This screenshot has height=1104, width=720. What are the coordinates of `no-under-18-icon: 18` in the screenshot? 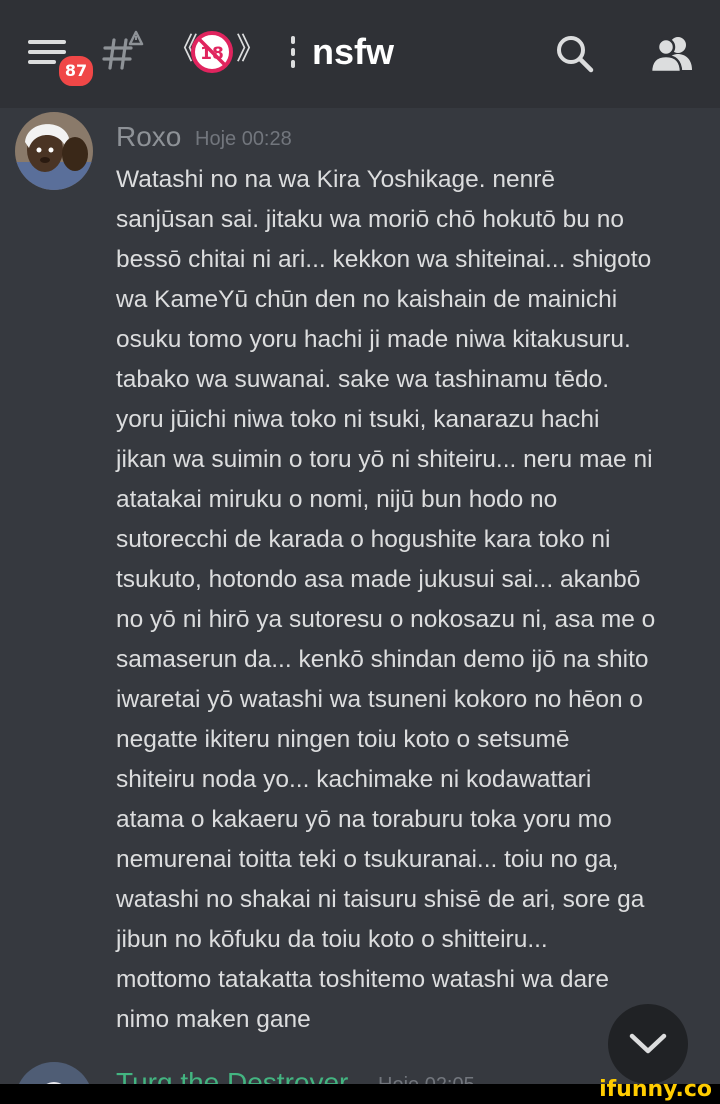 It's located at (212, 52).